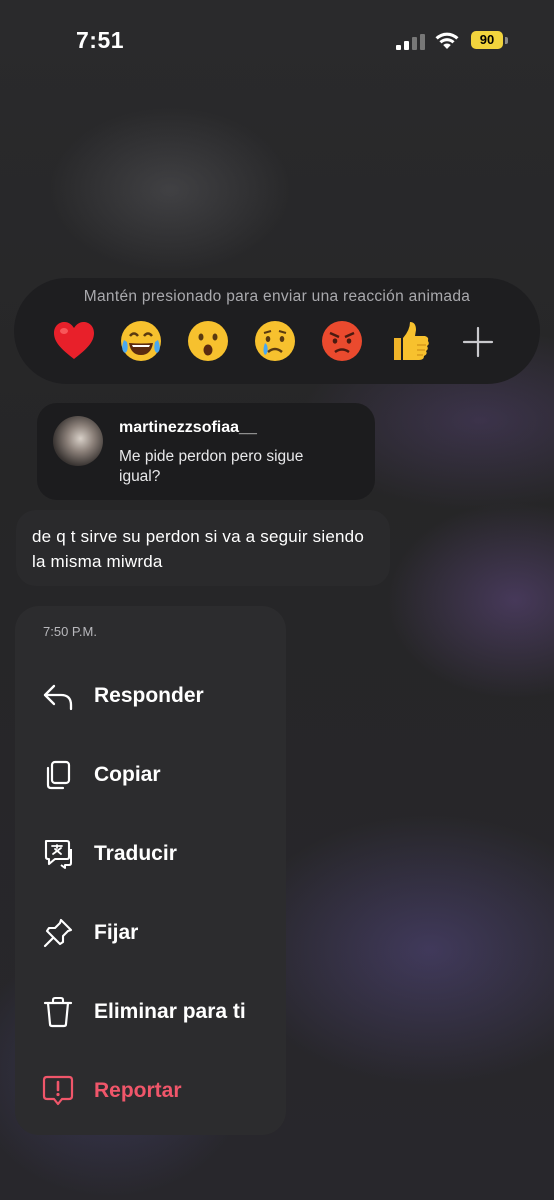 This screenshot has height=1200, width=554. What do you see at coordinates (116, 932) in the screenshot?
I see `menu-item-label: Fijar` at bounding box center [116, 932].